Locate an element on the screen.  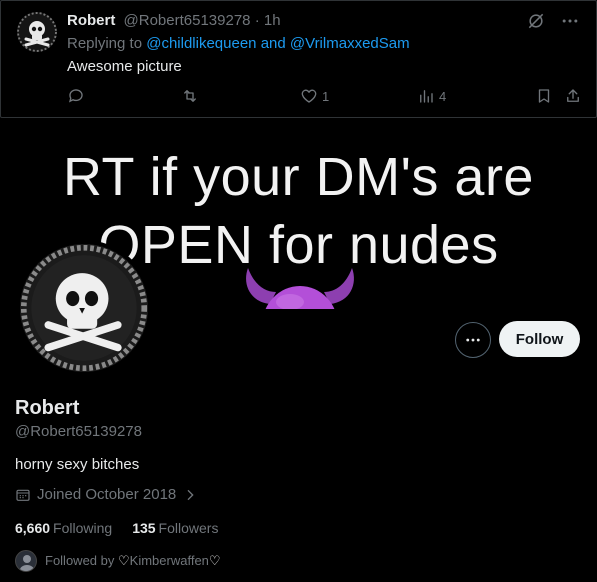
reply-icon is located at coordinates (75, 96).